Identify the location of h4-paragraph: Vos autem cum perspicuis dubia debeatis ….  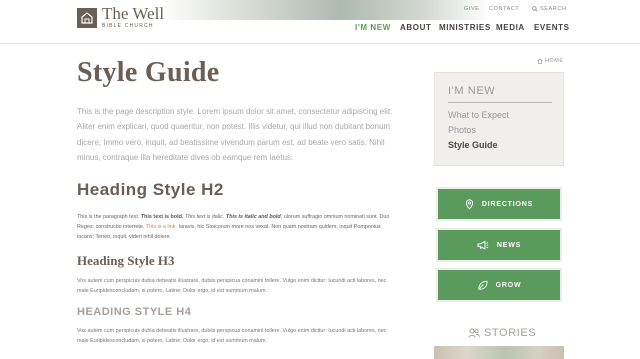
(232, 336).